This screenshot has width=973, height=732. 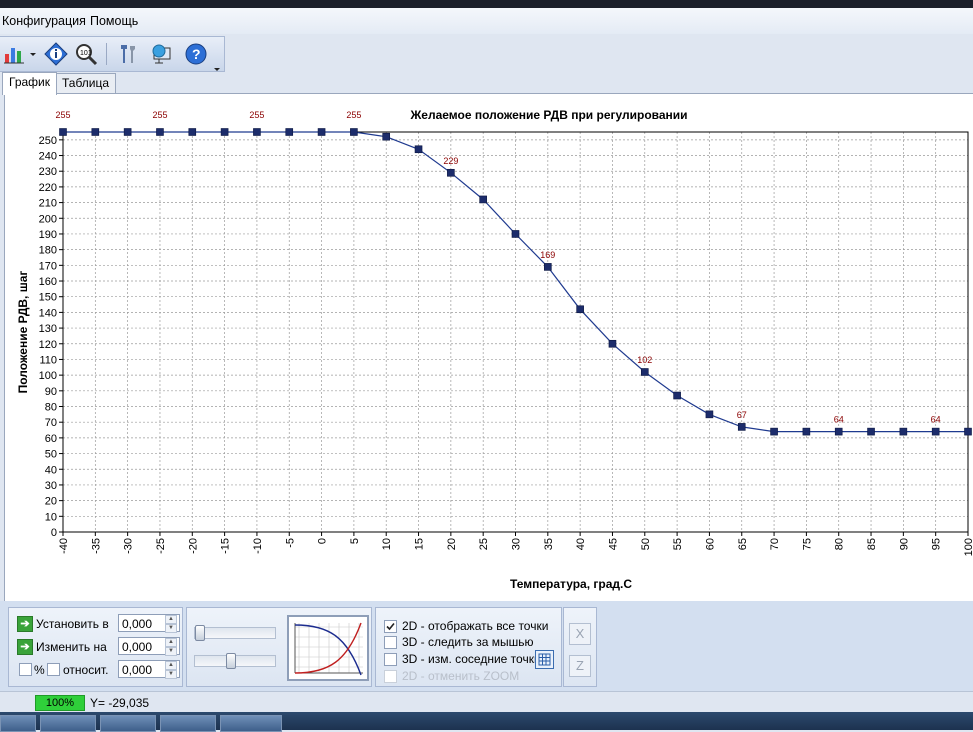 I want to click on option-3d-follow-mouse-checkbox, so click(x=390, y=642).